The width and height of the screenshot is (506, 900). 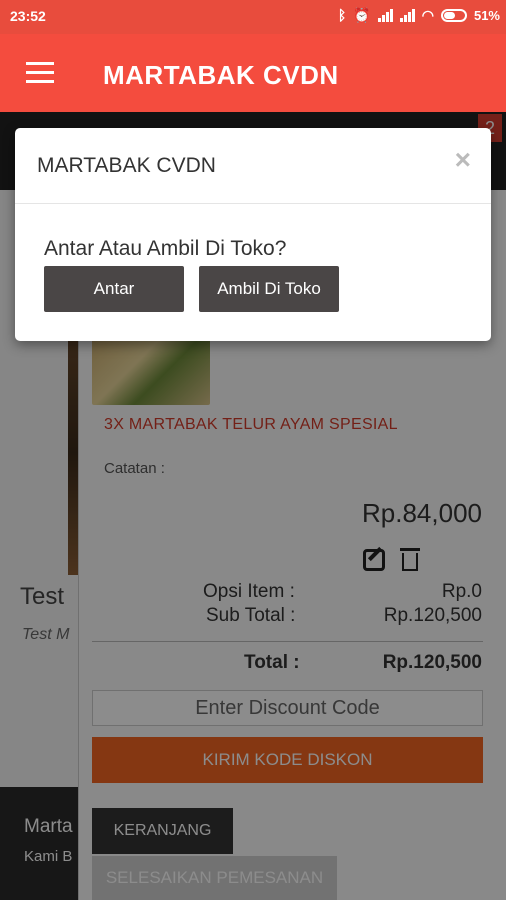 What do you see at coordinates (253, 203) in the screenshot?
I see `dialog-divider` at bounding box center [253, 203].